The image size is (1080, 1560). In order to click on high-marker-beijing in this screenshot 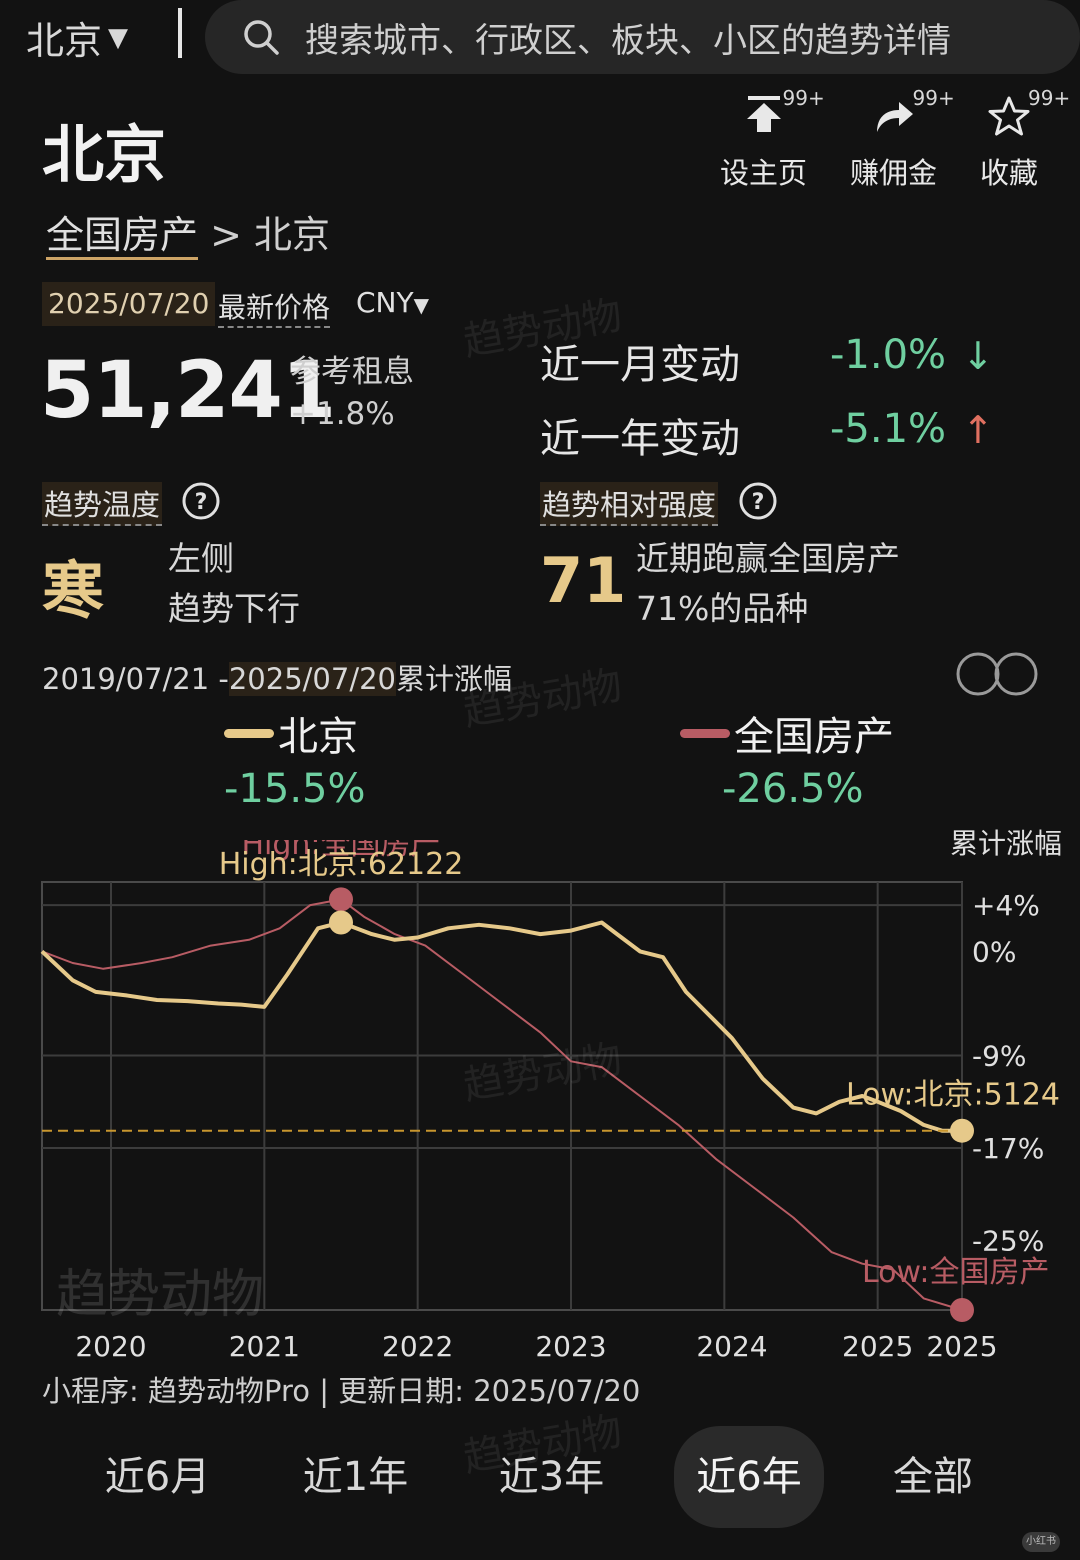, I will do `click(341, 922)`.